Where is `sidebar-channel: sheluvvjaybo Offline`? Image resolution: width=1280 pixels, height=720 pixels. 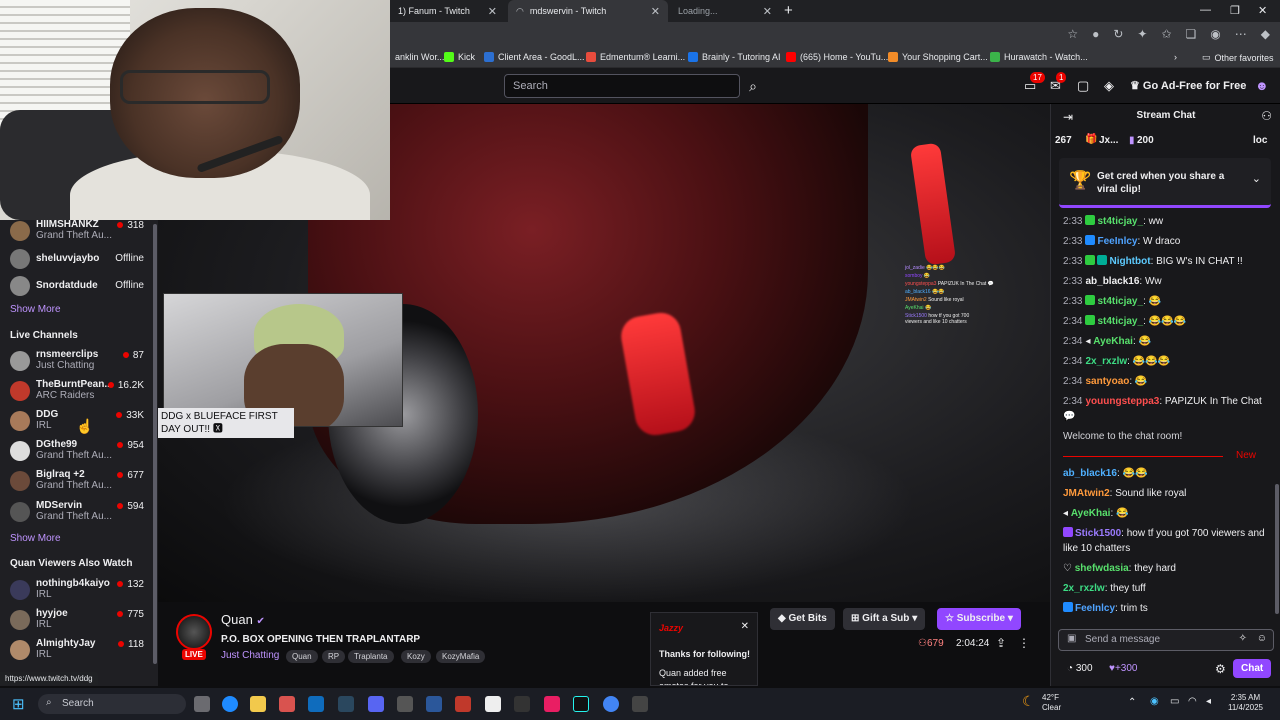 sidebar-channel: sheluvvjaybo Offline is located at coordinates (80, 259).